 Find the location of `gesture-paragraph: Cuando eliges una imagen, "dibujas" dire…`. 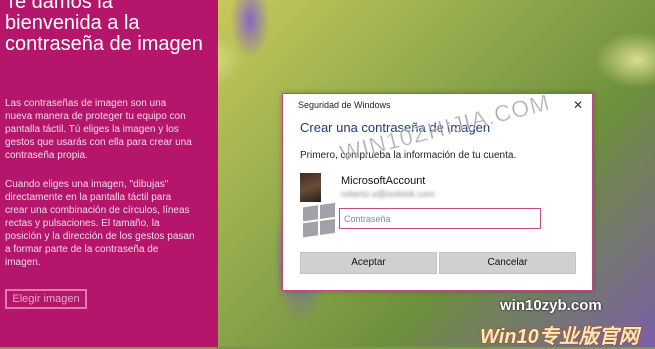

gesture-paragraph: Cuando eliges una imagen, "dibujas" dire… is located at coordinates (100, 223).